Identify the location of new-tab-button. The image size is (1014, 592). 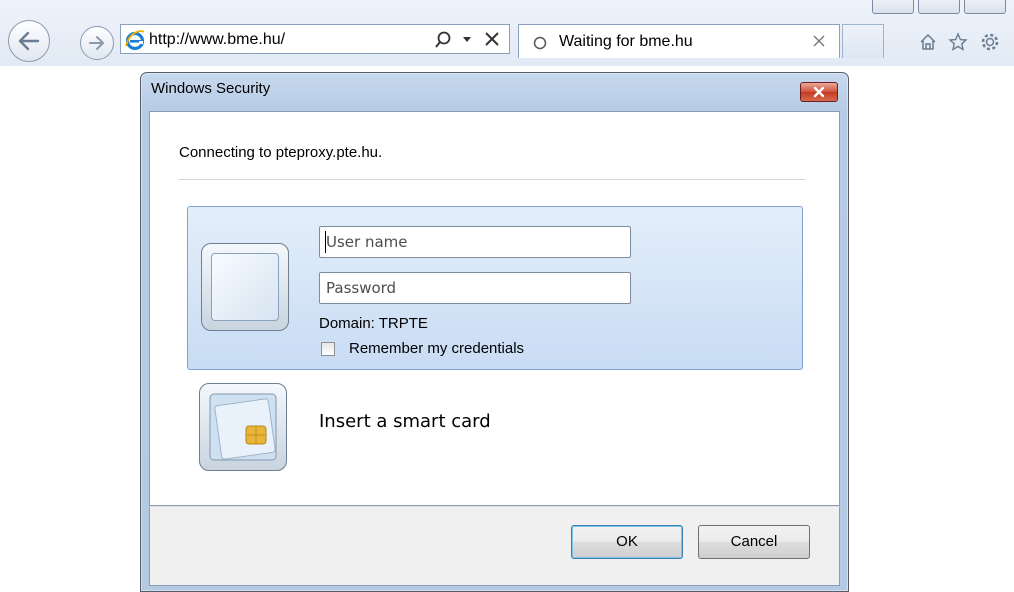
(863, 41).